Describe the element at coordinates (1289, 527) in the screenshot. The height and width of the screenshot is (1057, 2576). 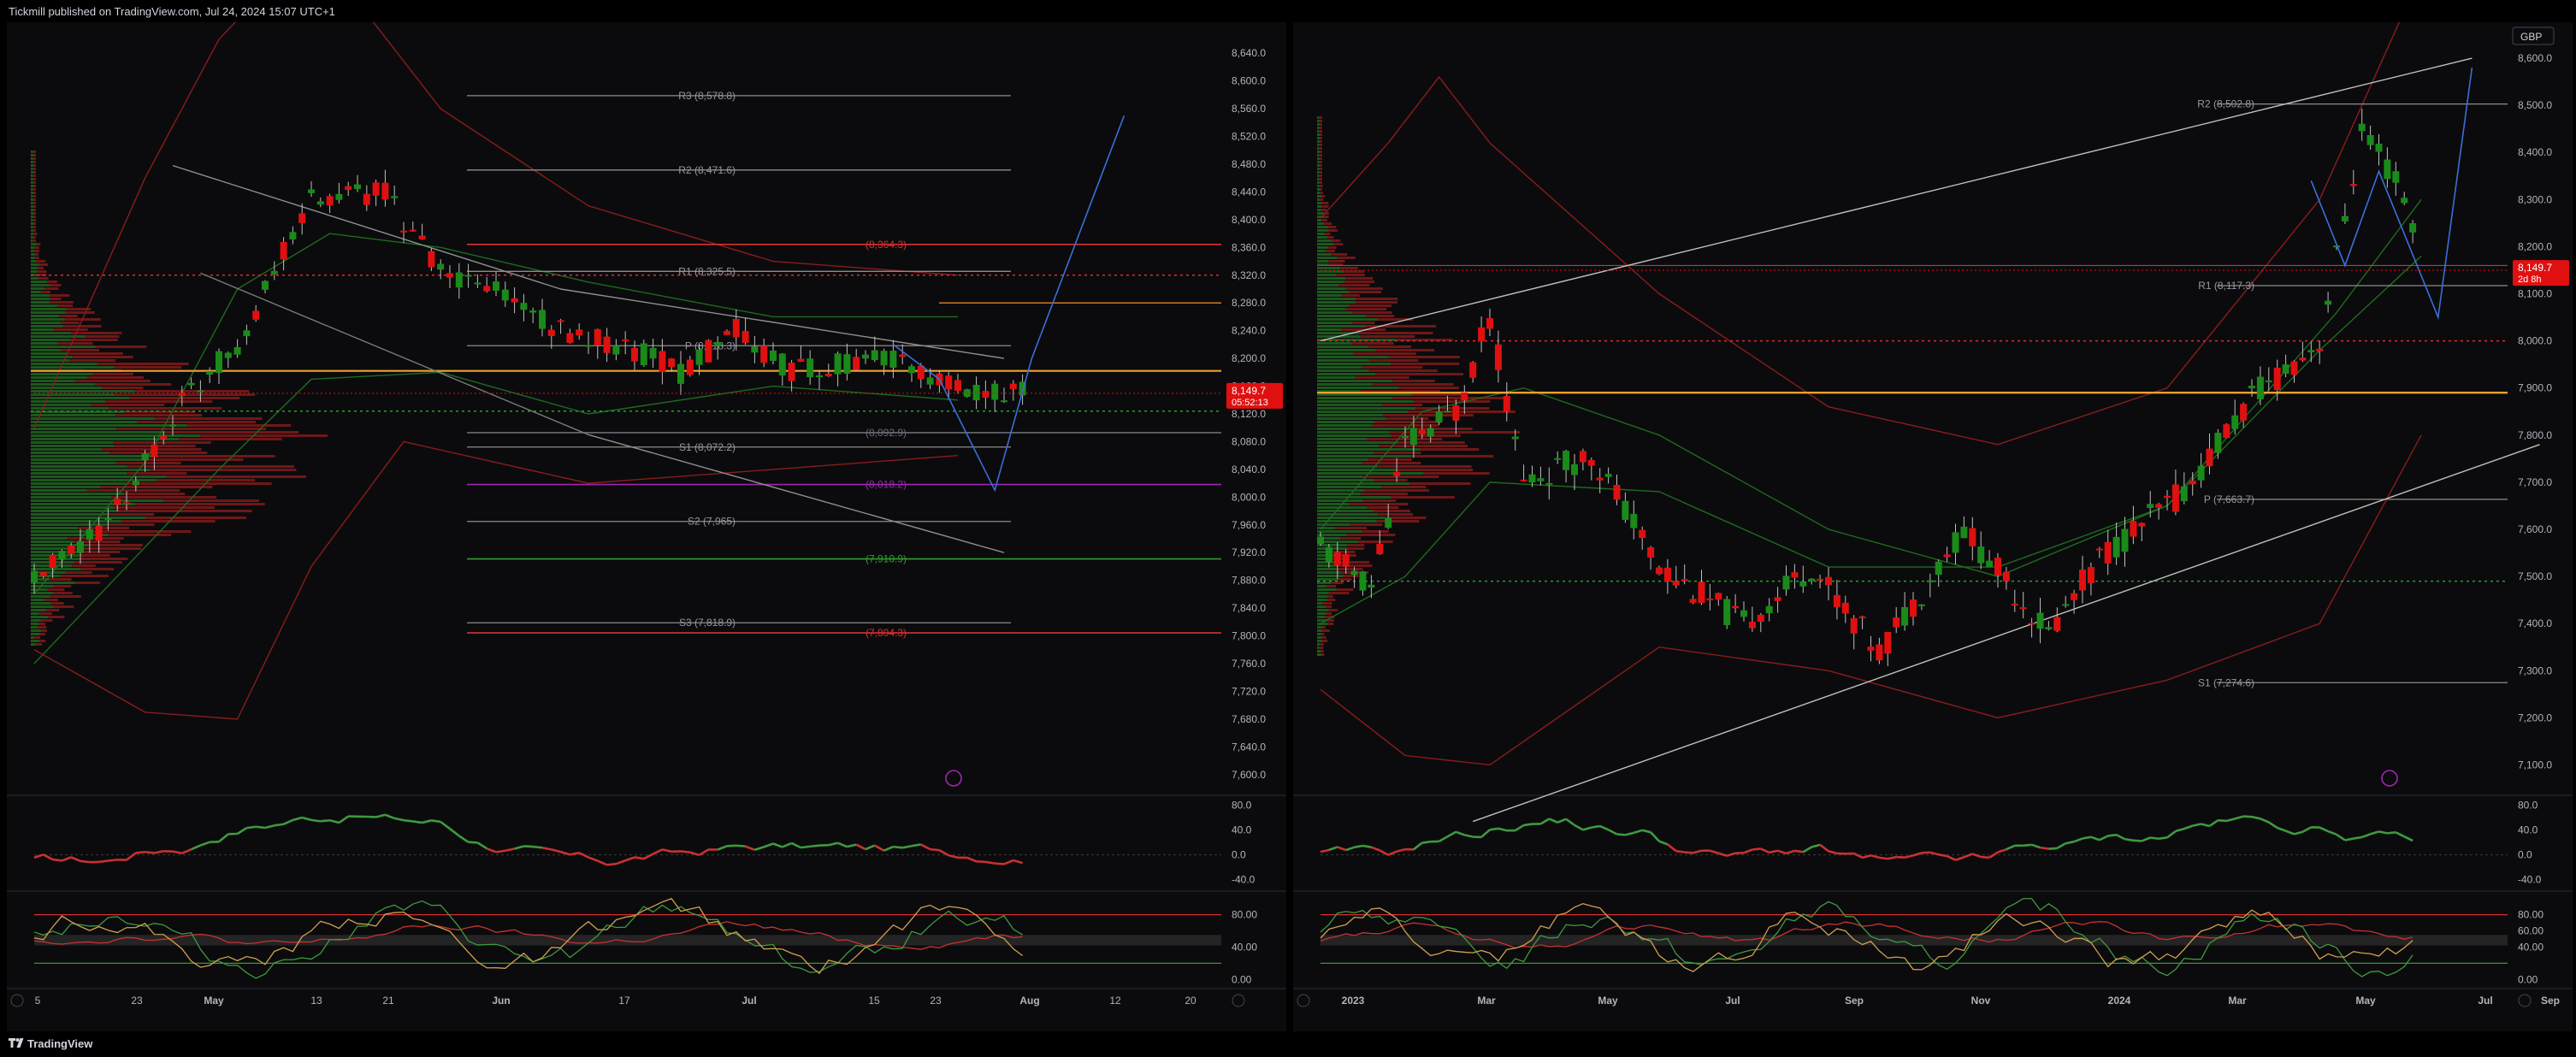
I see `panel-divider` at that location.